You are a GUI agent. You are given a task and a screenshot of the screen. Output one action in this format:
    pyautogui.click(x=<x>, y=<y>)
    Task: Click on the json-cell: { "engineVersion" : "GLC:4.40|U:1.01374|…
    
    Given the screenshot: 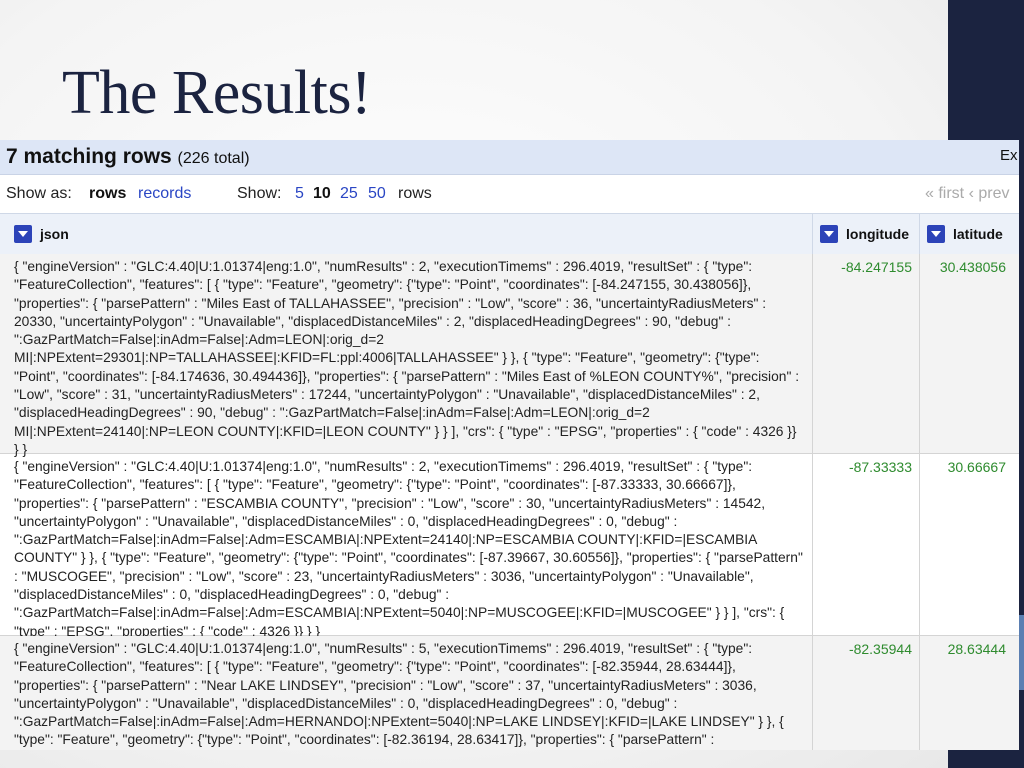 What is the action you would take?
    pyautogui.click(x=399, y=694)
    